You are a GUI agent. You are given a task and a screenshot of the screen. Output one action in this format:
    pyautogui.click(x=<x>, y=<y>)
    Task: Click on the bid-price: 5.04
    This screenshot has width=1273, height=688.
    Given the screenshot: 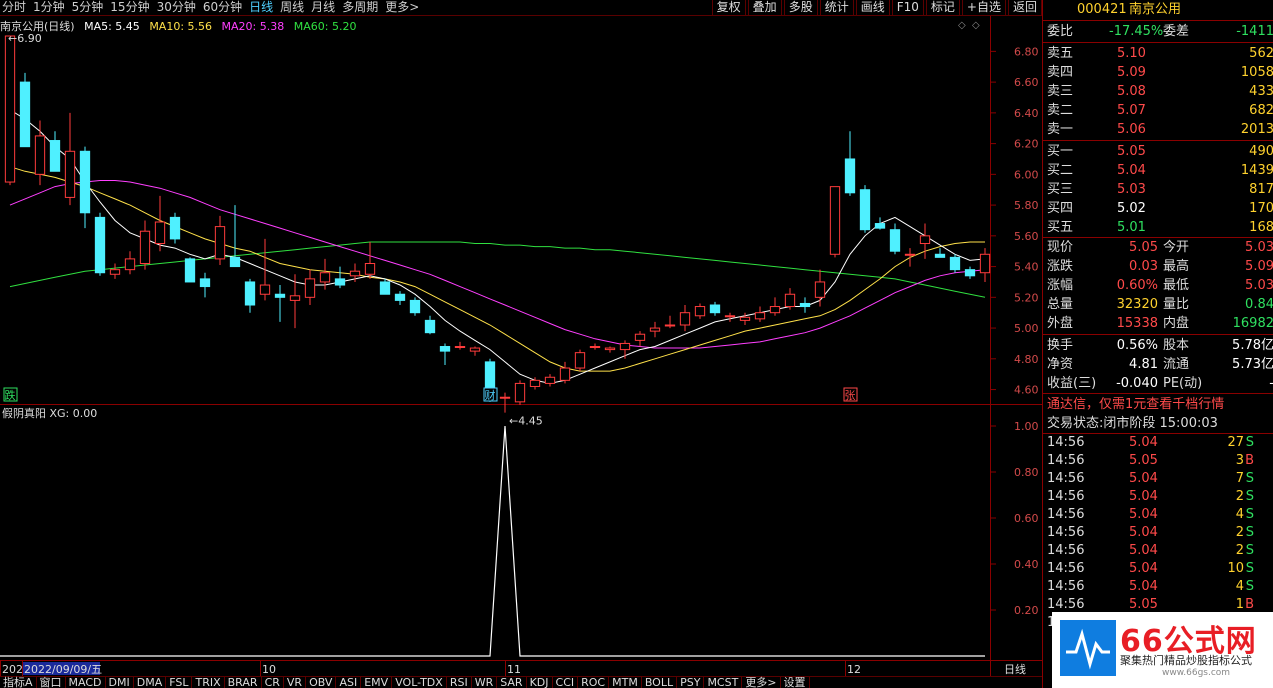 What is the action you would take?
    pyautogui.click(x=1131, y=170)
    